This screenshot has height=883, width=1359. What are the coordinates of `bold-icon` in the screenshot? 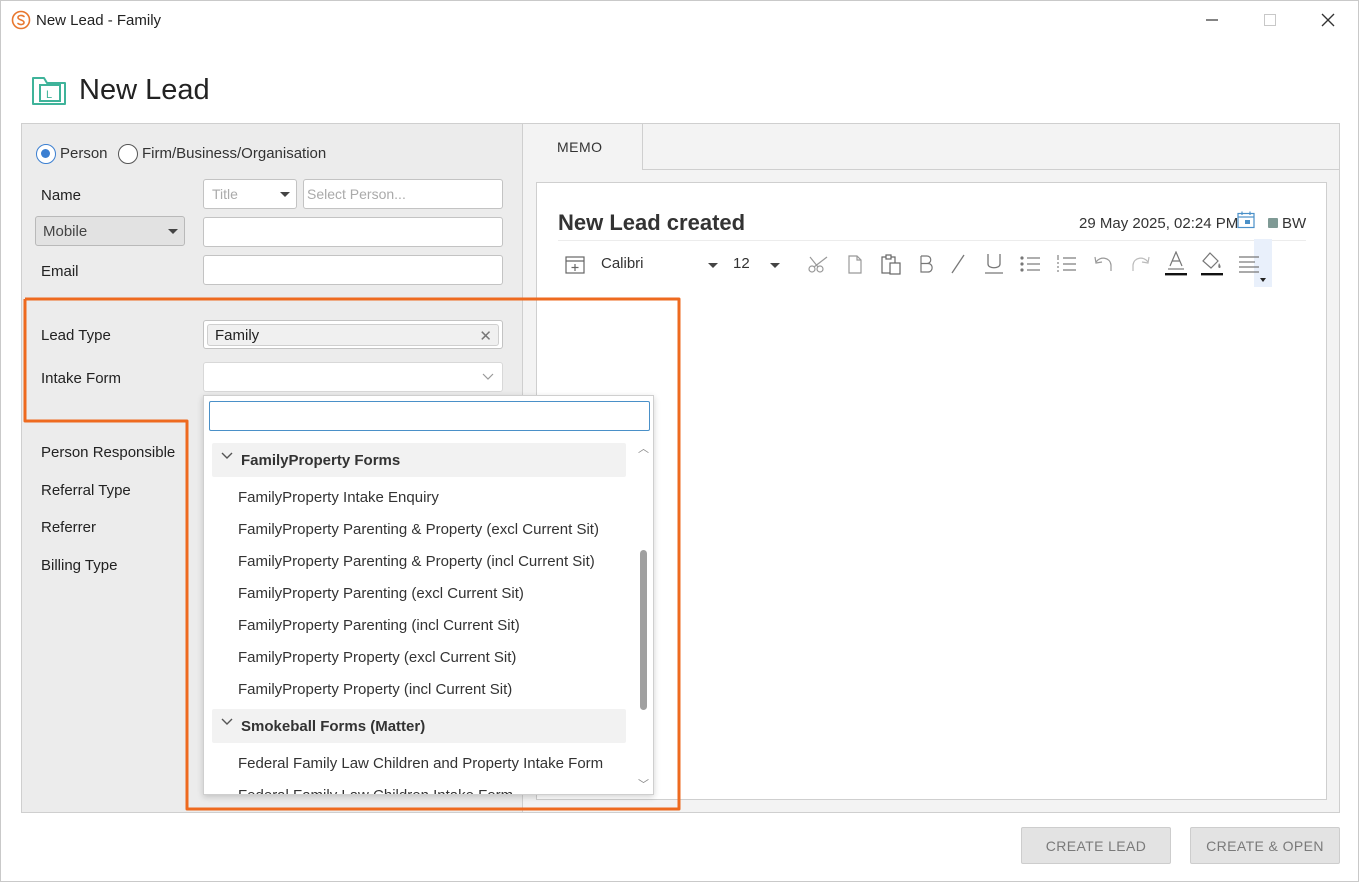 It's located at (926, 264).